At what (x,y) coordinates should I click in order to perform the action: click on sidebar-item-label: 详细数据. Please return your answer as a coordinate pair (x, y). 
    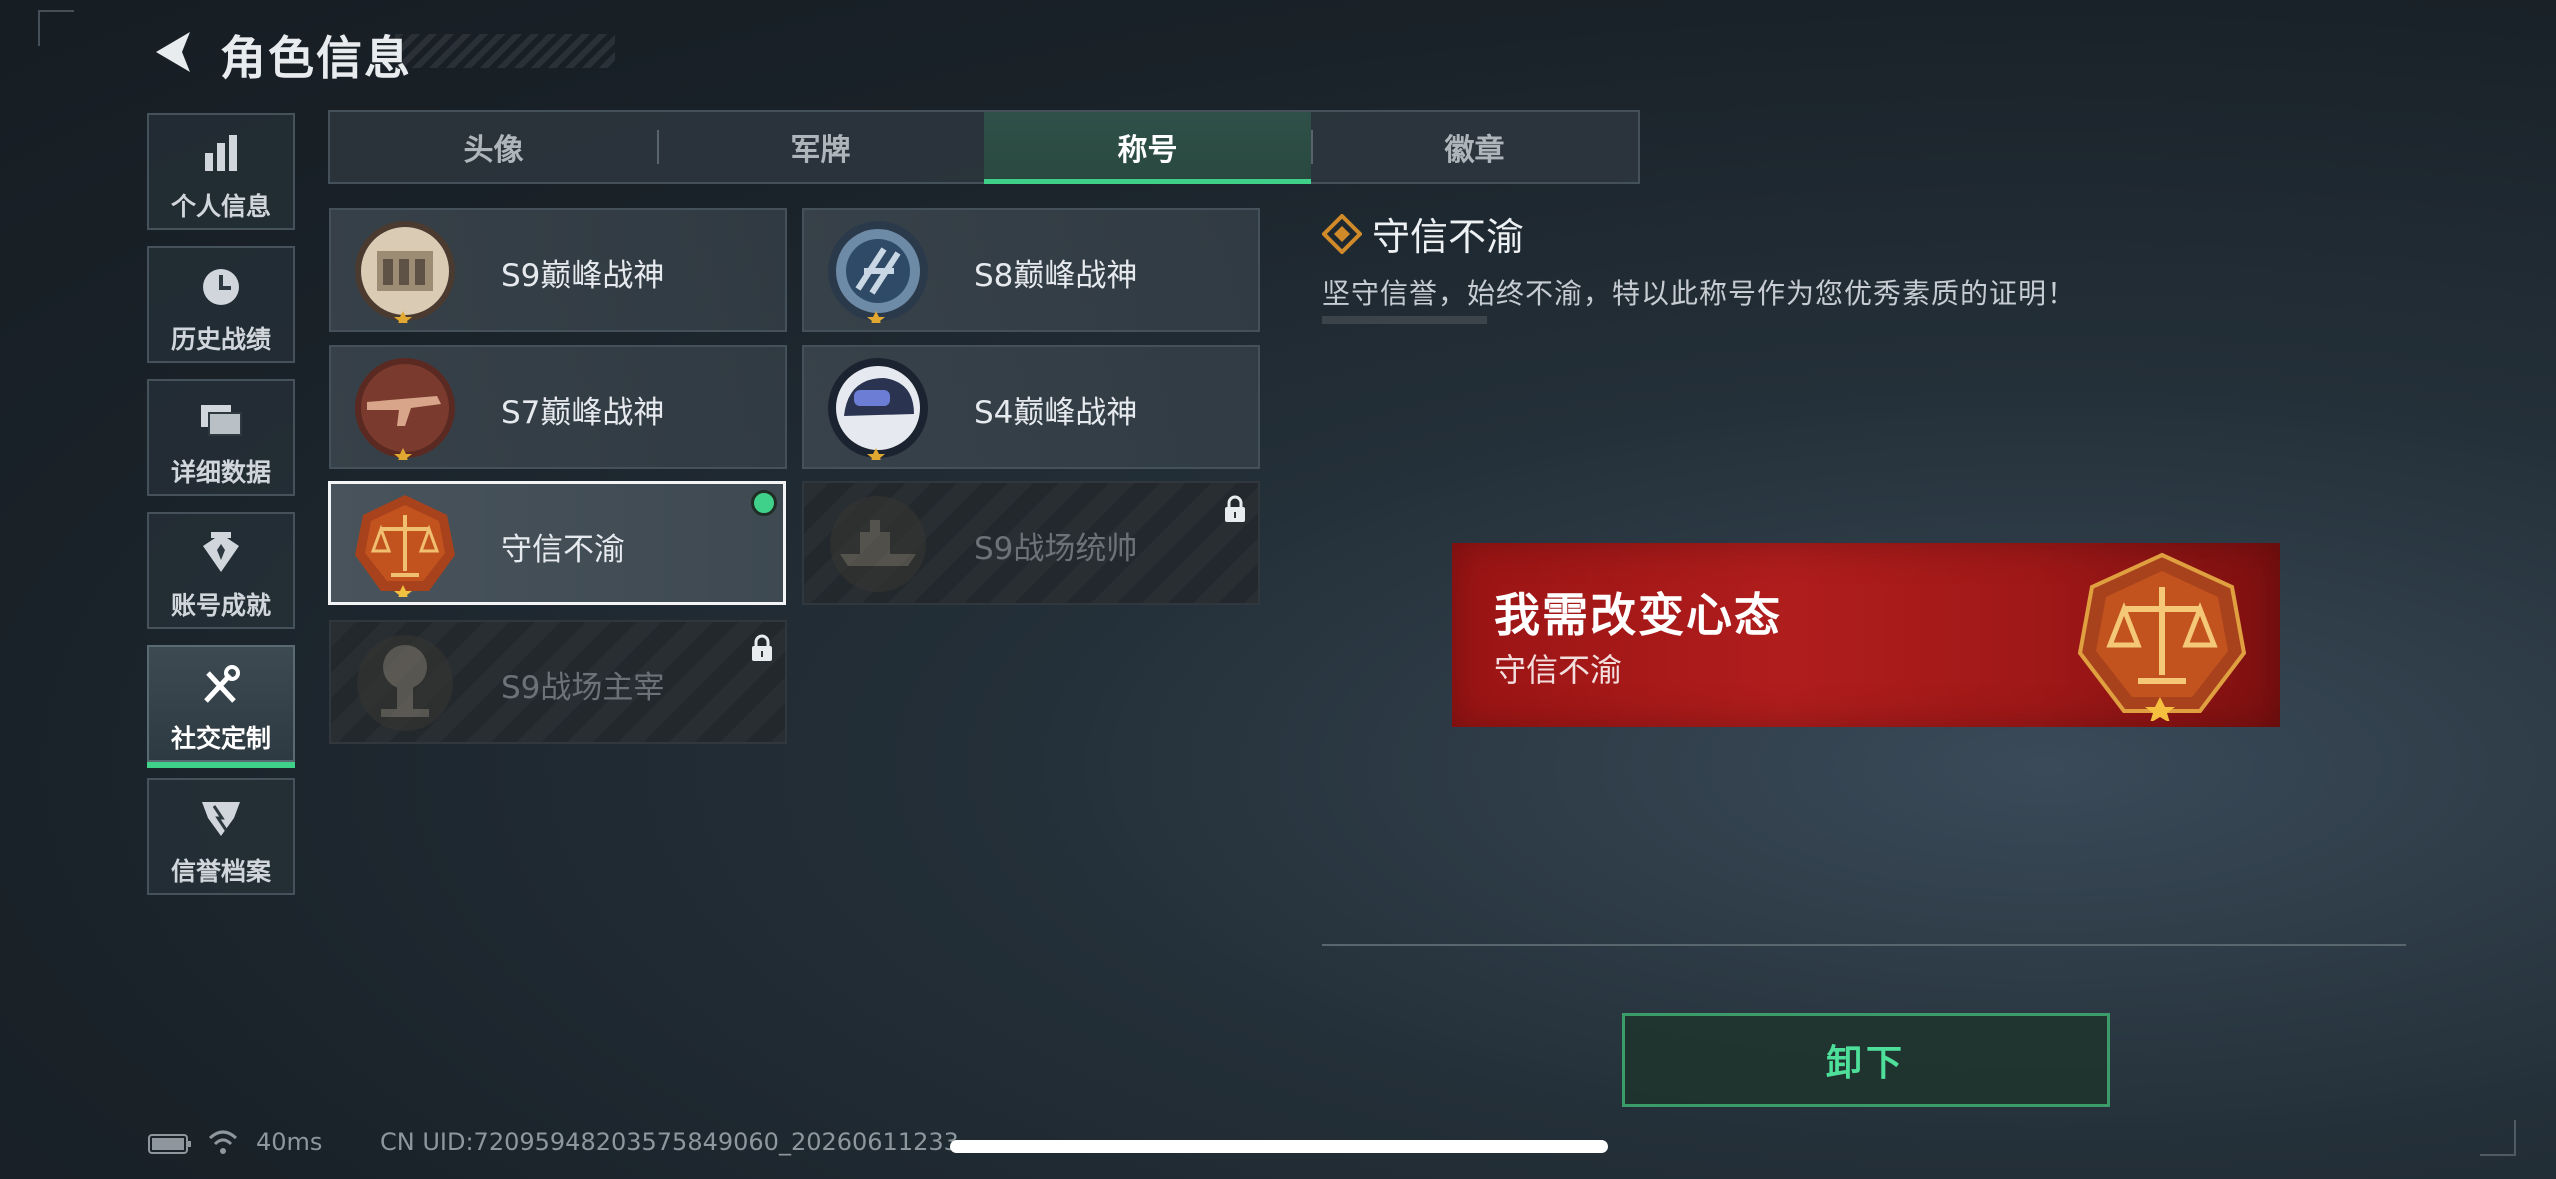
    Looking at the image, I should click on (220, 472).